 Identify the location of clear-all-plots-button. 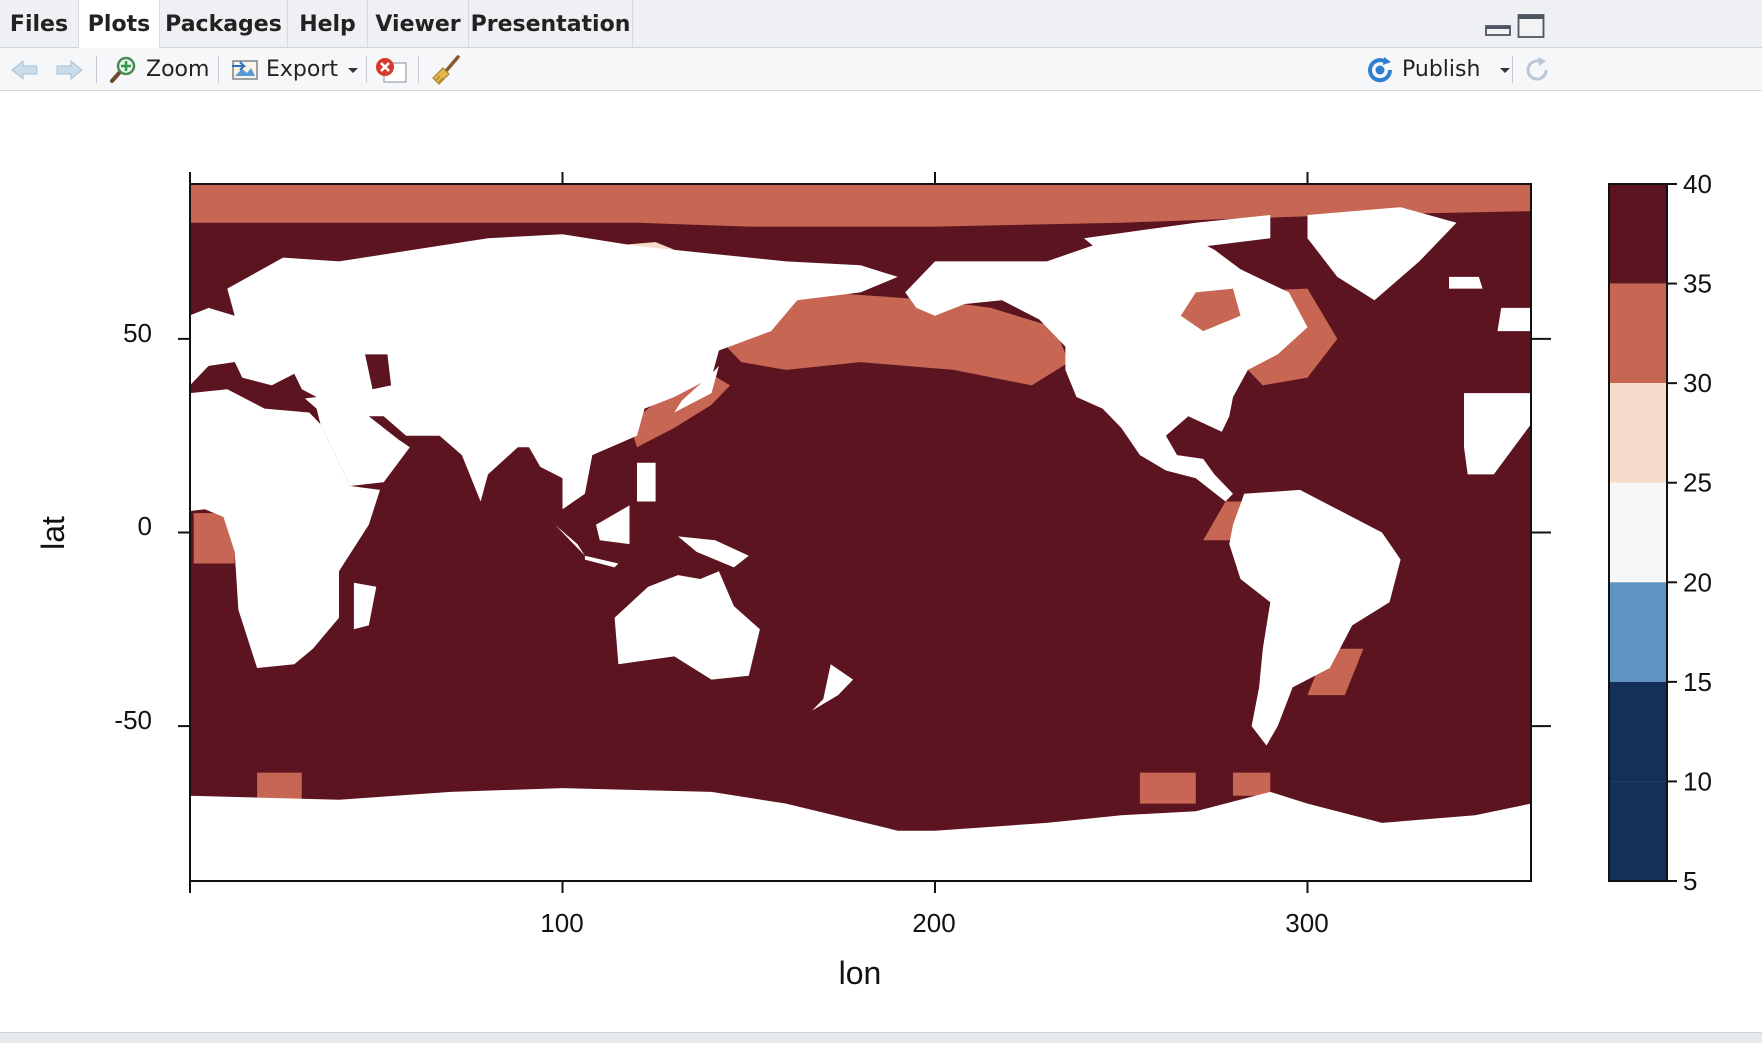
(446, 69).